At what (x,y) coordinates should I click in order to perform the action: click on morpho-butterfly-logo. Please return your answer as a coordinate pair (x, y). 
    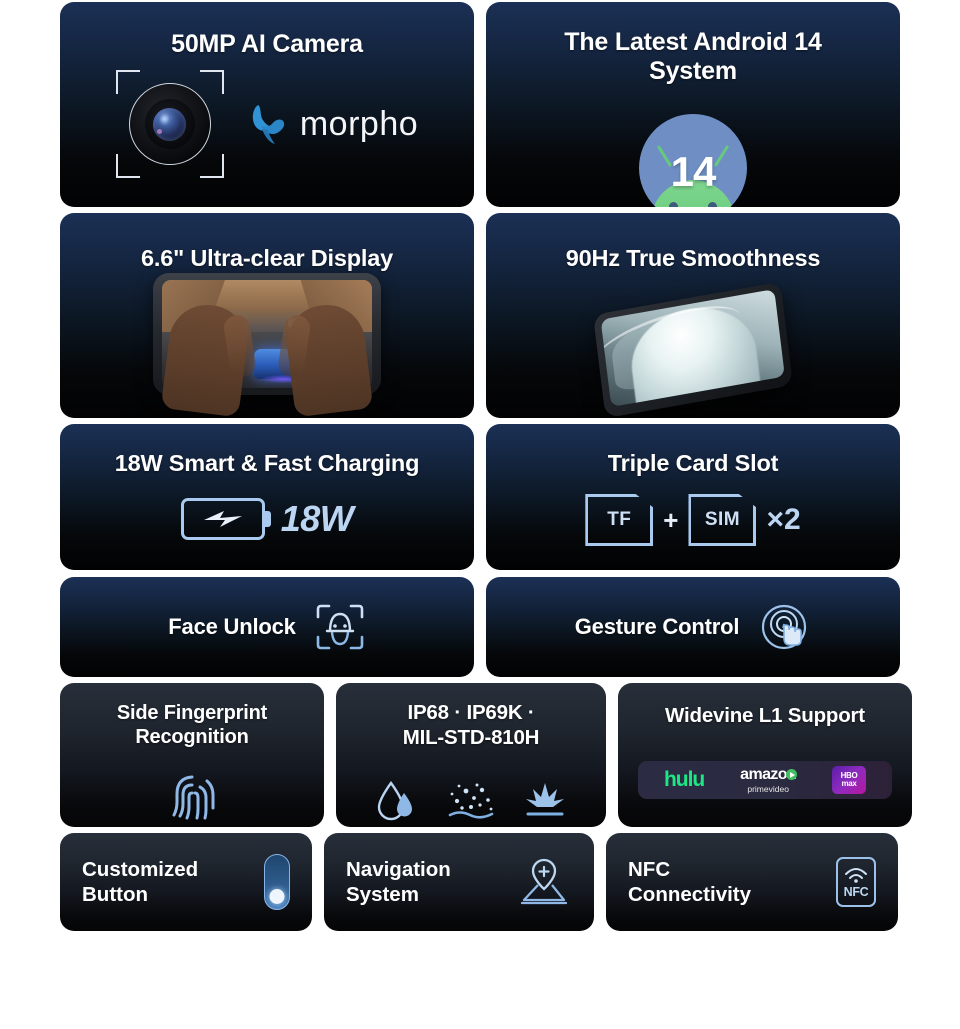
    Looking at the image, I should click on (268, 124).